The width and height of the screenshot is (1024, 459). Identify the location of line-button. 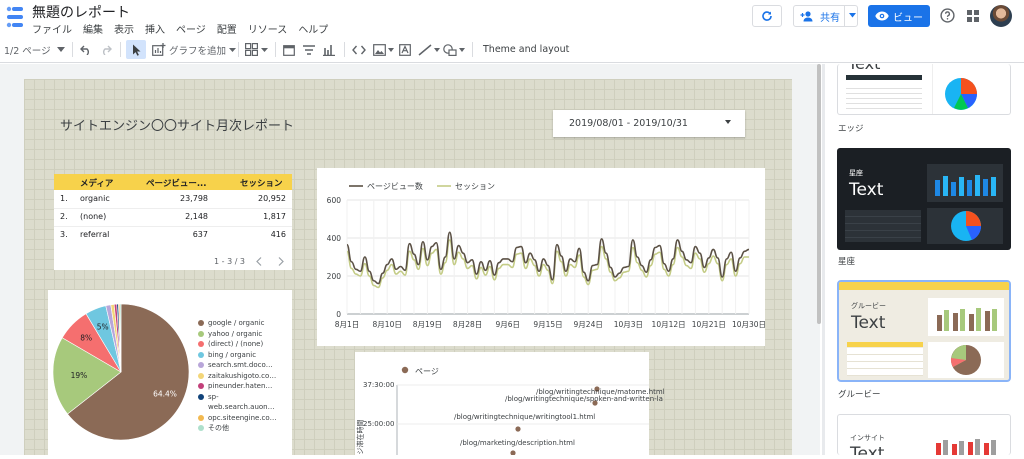
(429, 49).